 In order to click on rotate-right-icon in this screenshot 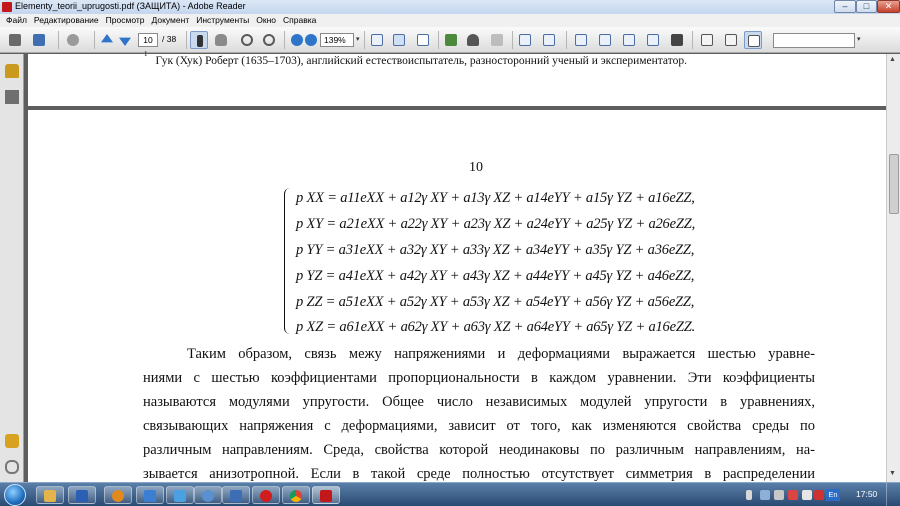, I will do `click(731, 40)`.